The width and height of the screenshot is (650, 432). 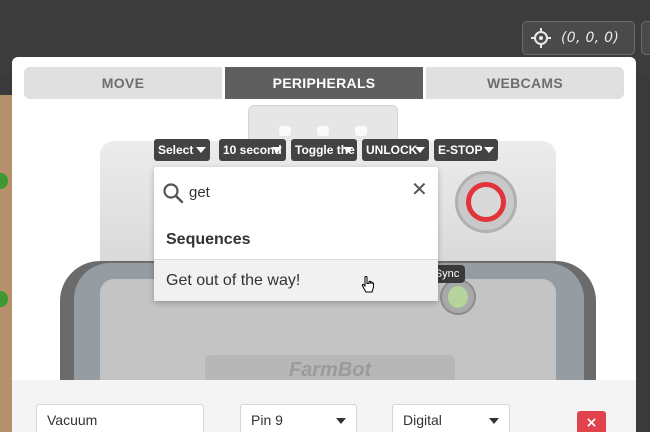 I want to click on delete-x-icon: ×, so click(x=591, y=423).